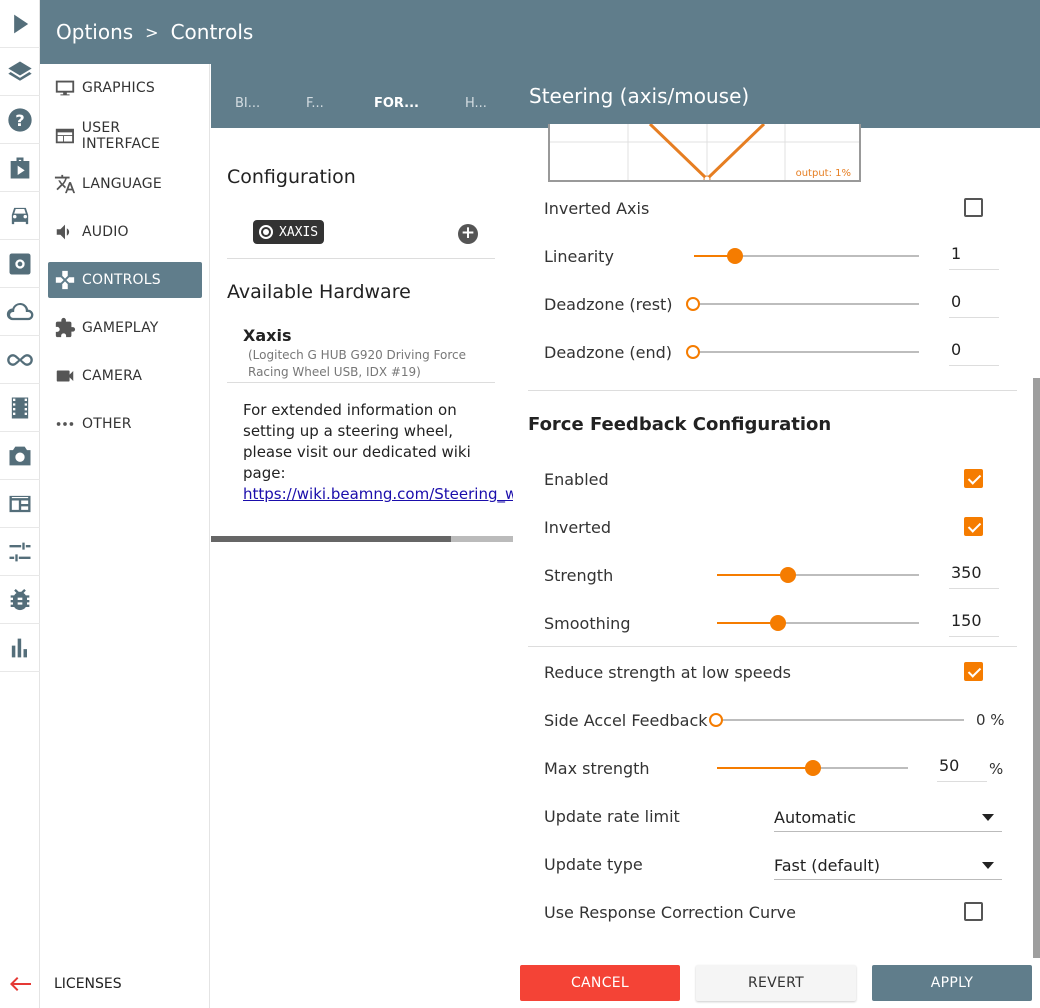 The width and height of the screenshot is (1040, 1008). What do you see at coordinates (818, 623) in the screenshot?
I see `smoothing-slider` at bounding box center [818, 623].